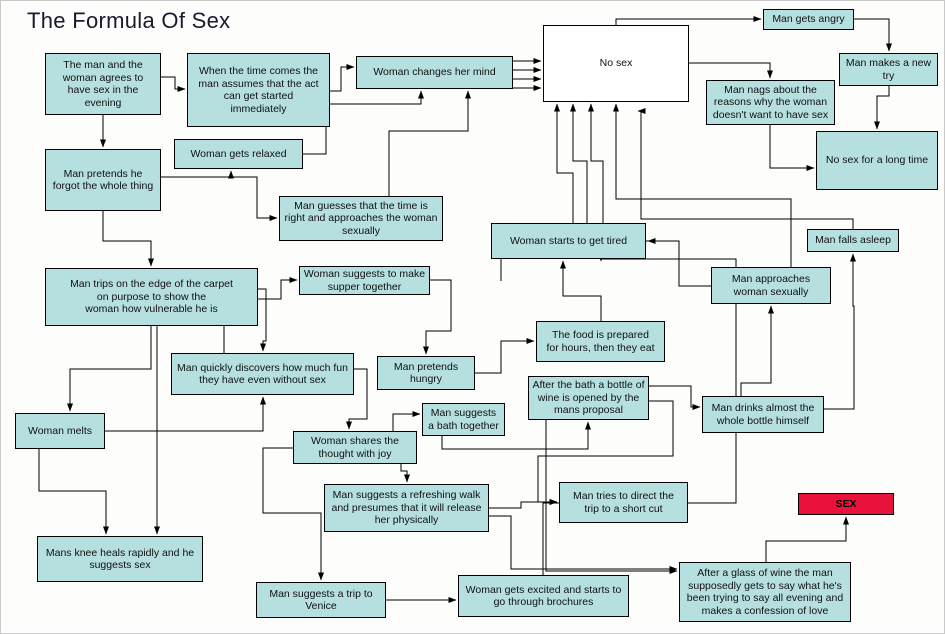 The width and height of the screenshot is (945, 634). Describe the element at coordinates (888, 69) in the screenshot. I see `flow-node-n06: Man makes a new try` at that location.